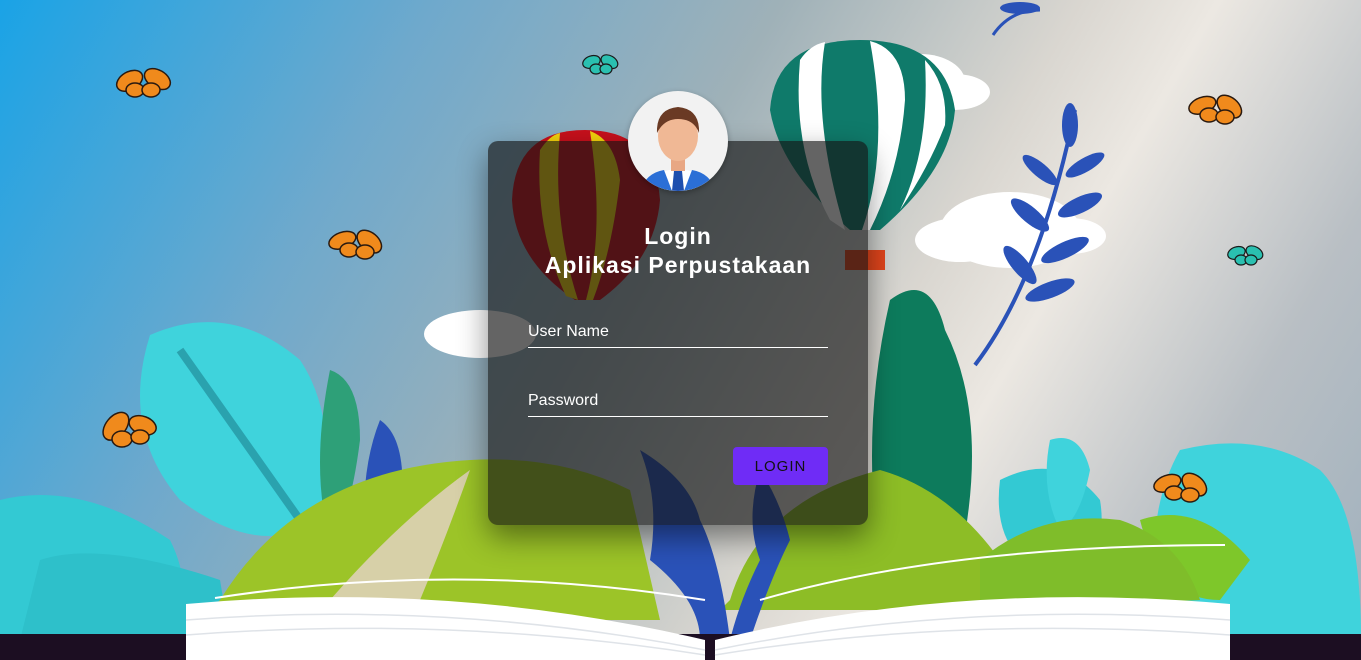 The image size is (1361, 660). Describe the element at coordinates (780, 466) in the screenshot. I see `login-button: LOGIN` at that location.